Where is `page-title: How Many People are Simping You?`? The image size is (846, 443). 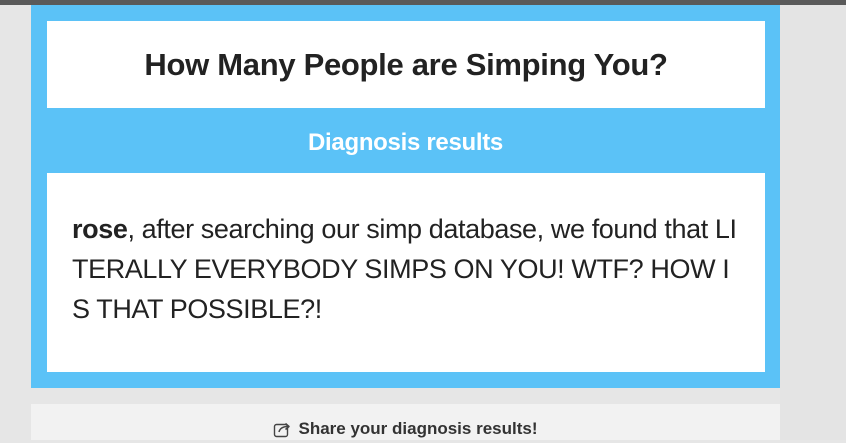 page-title: How Many People are Simping You? is located at coordinates (406, 64).